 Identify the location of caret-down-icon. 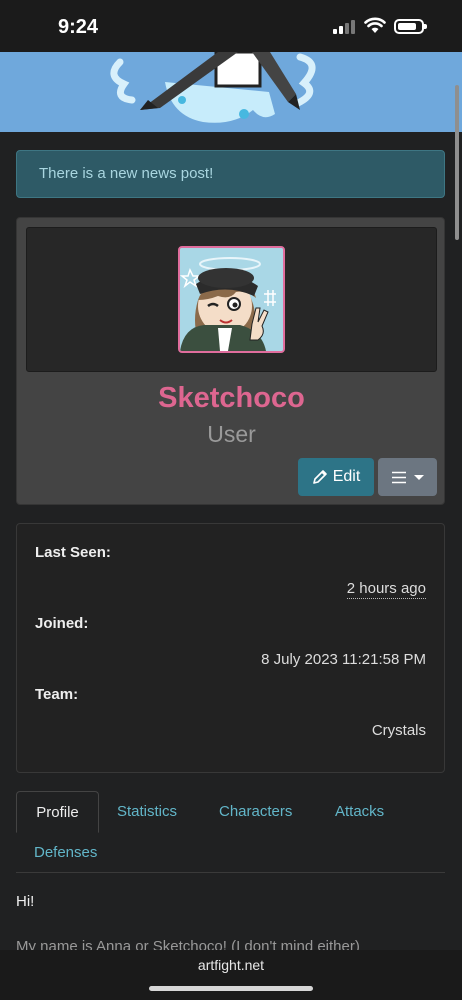
(419, 477).